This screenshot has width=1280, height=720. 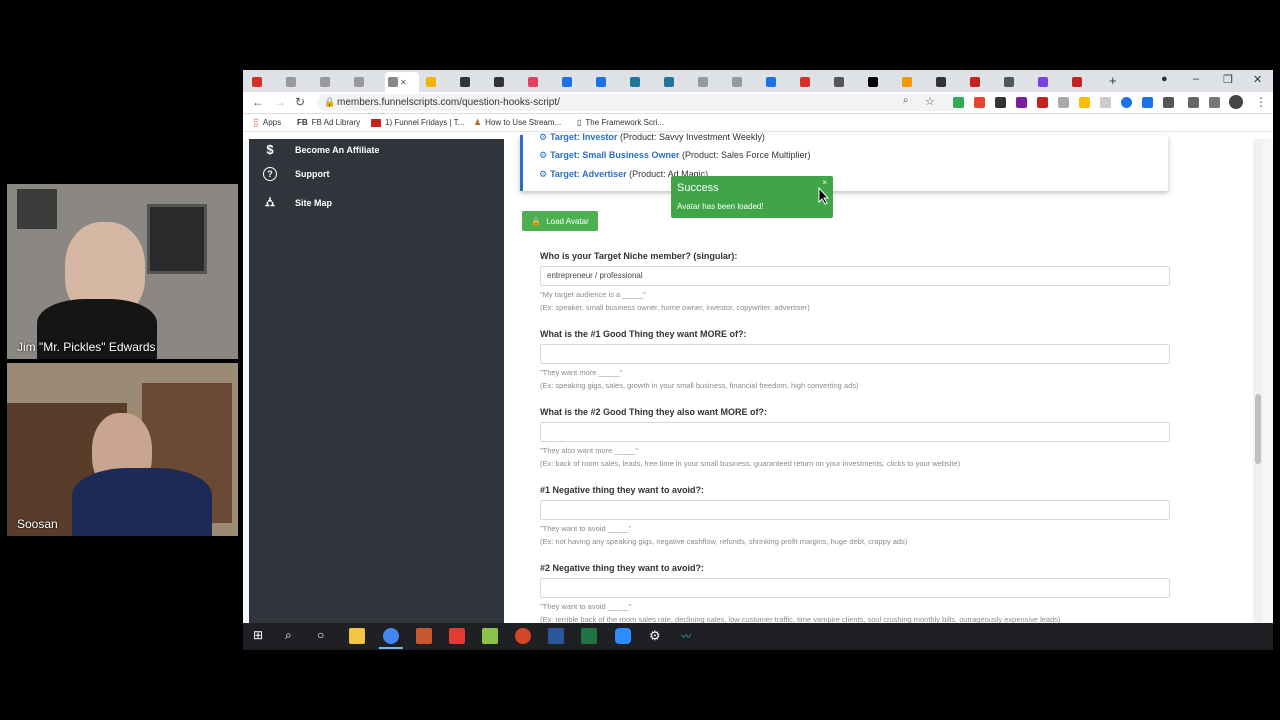 I want to click on negative-thing-1-input, so click(x=855, y=510).